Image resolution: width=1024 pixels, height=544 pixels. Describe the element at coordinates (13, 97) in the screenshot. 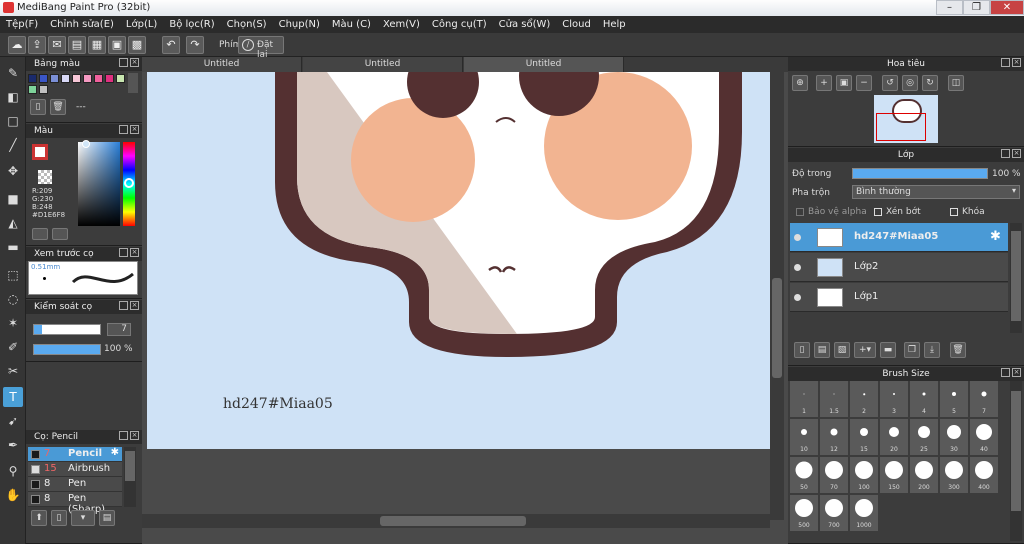

I see `eraser-tool-icon: ◧` at that location.